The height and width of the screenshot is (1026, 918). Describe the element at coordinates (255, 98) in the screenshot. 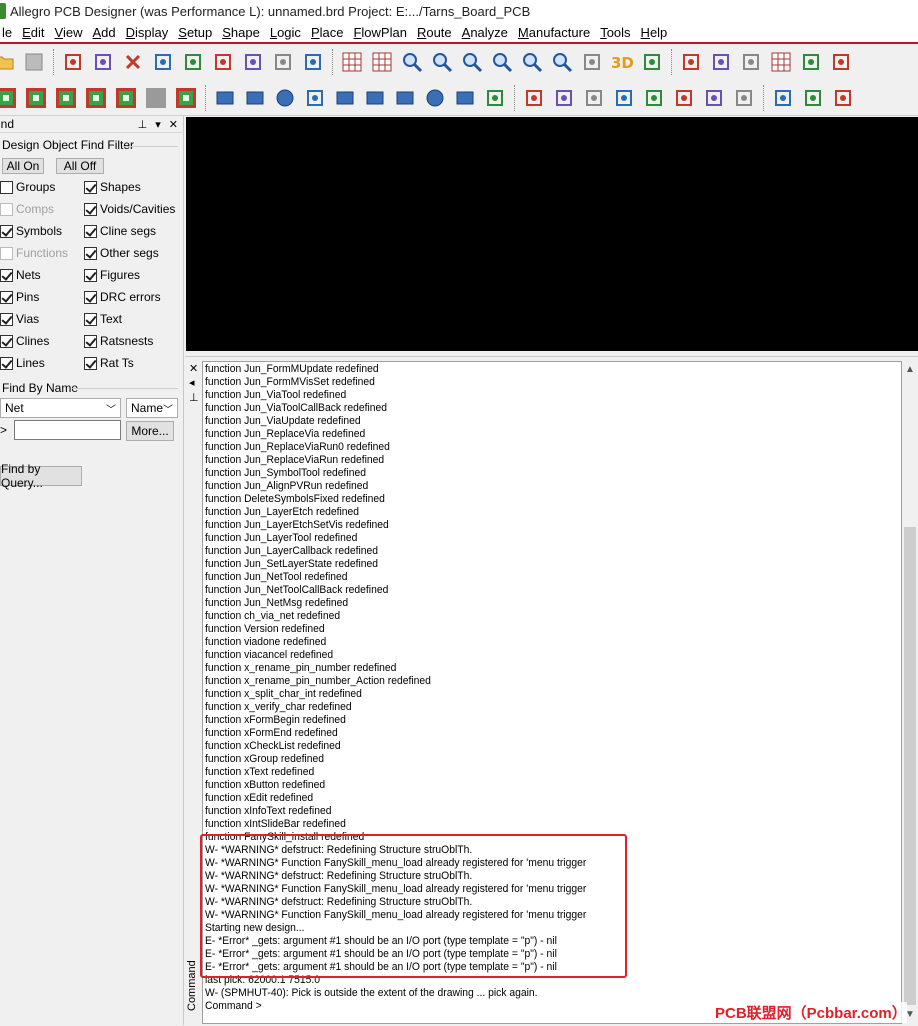

I see `shape-rect-icon` at that location.